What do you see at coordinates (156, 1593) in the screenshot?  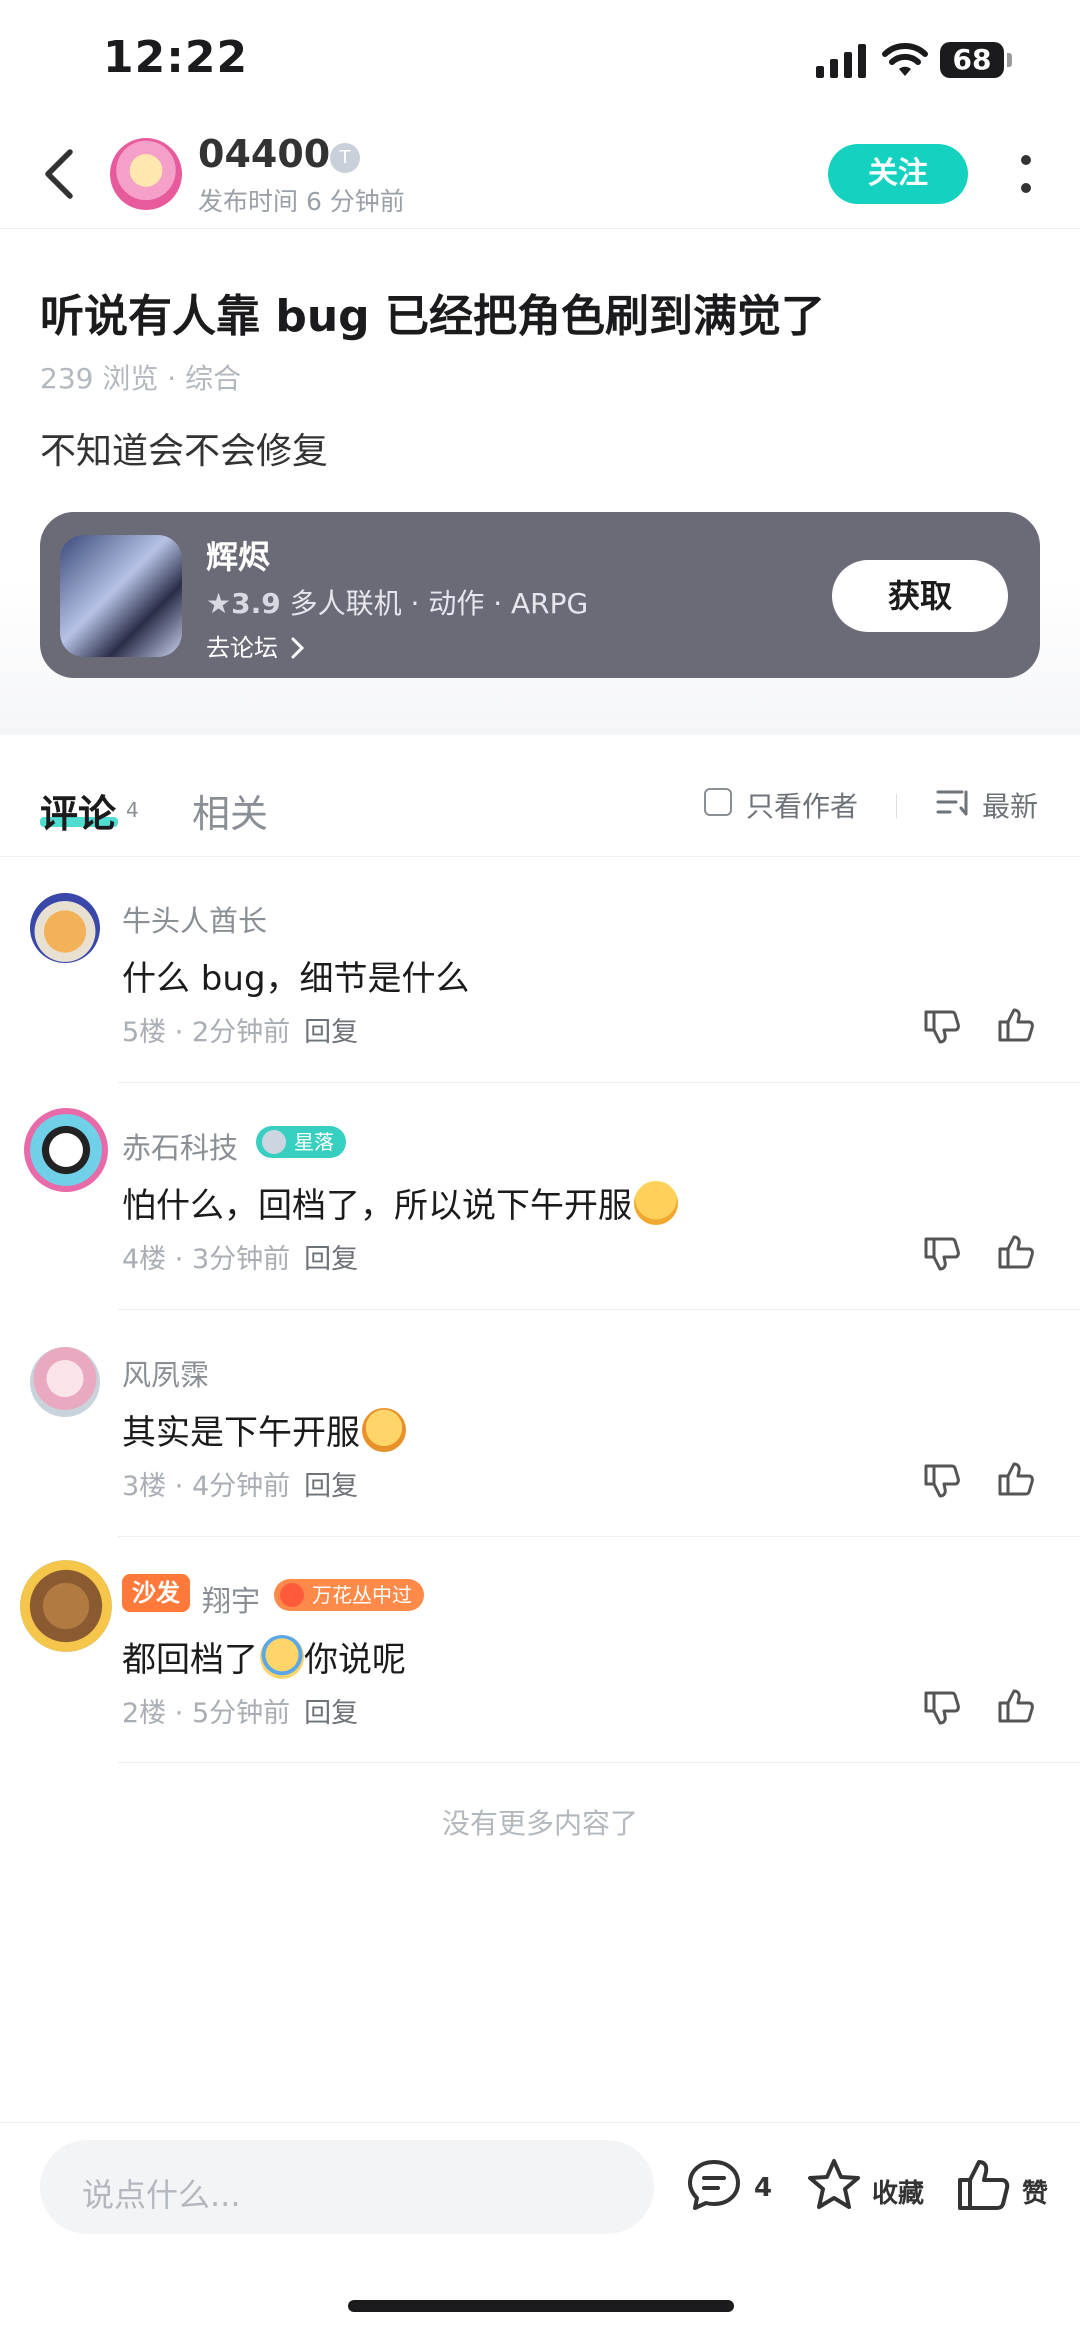 I see `sofa-badge: 沙发` at bounding box center [156, 1593].